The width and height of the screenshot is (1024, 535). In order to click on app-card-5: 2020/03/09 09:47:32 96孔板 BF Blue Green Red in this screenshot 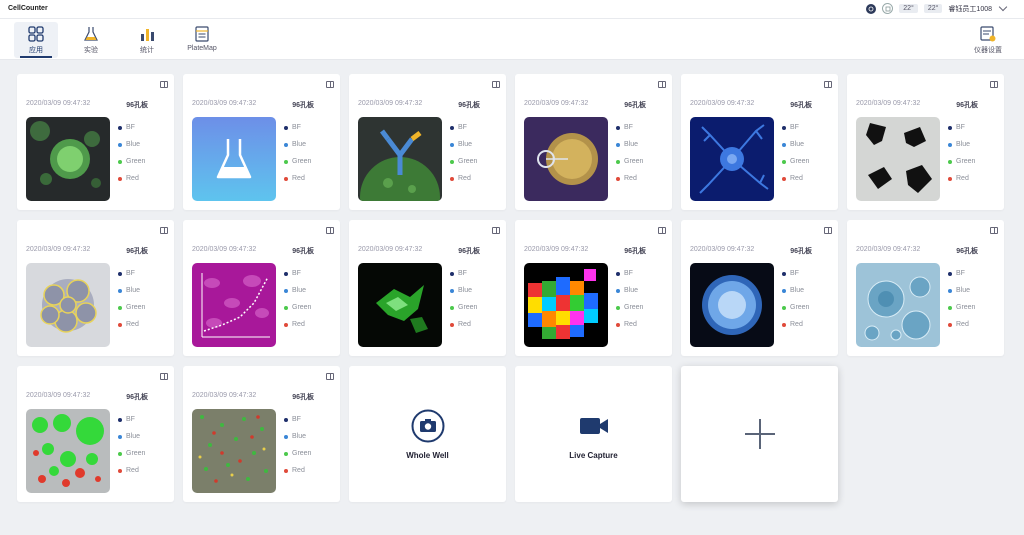, I will do `click(759, 142)`.